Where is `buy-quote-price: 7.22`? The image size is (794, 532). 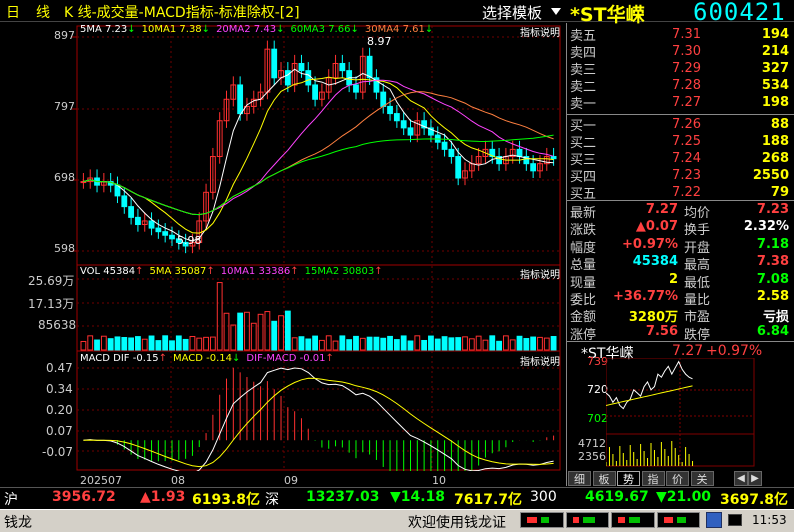 buy-quote-price: 7.22 is located at coordinates (686, 193).